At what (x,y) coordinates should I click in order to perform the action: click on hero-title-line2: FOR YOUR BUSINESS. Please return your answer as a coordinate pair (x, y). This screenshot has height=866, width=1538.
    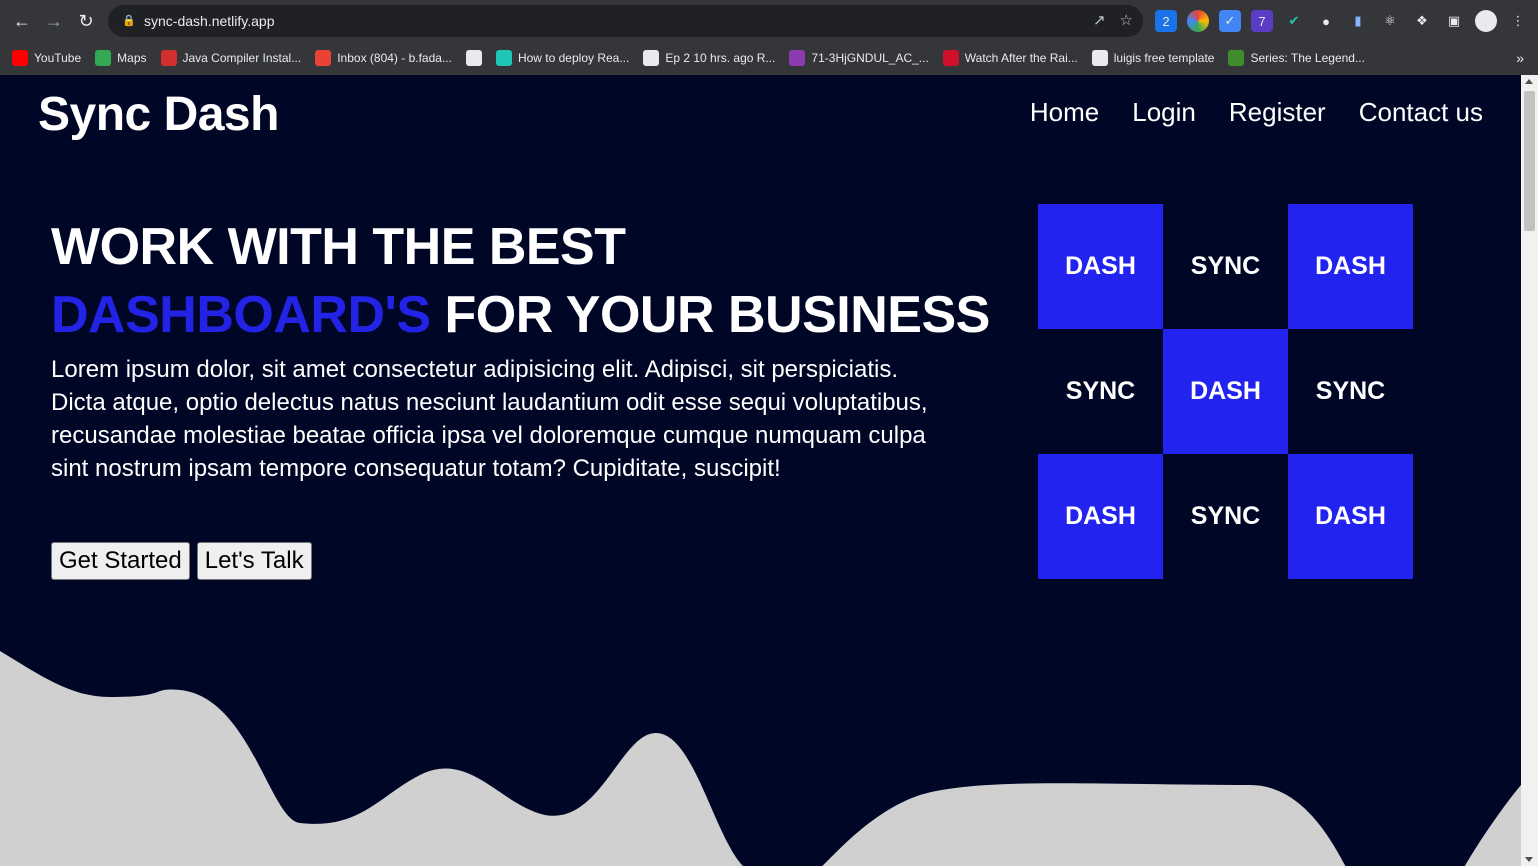
    Looking at the image, I should click on (710, 315).